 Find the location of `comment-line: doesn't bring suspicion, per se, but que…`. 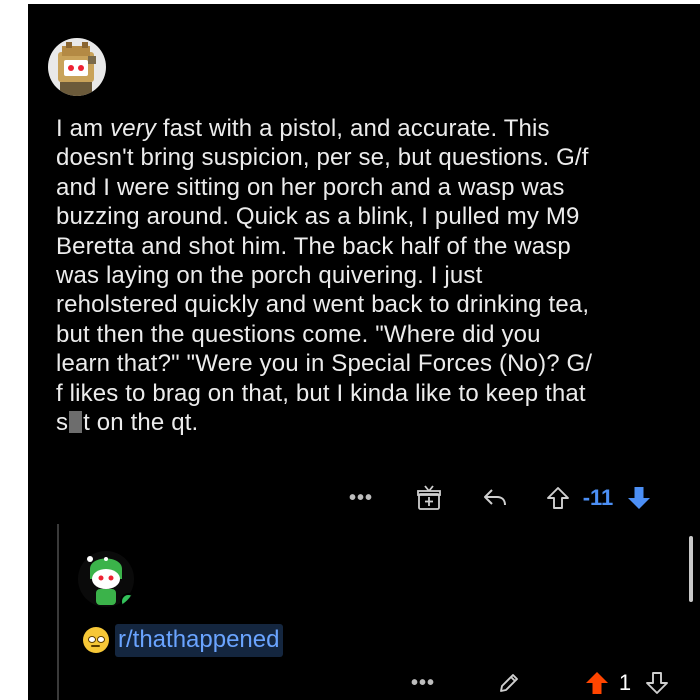

comment-line: doesn't bring suspicion, per se, but que… is located at coordinates (322, 158).